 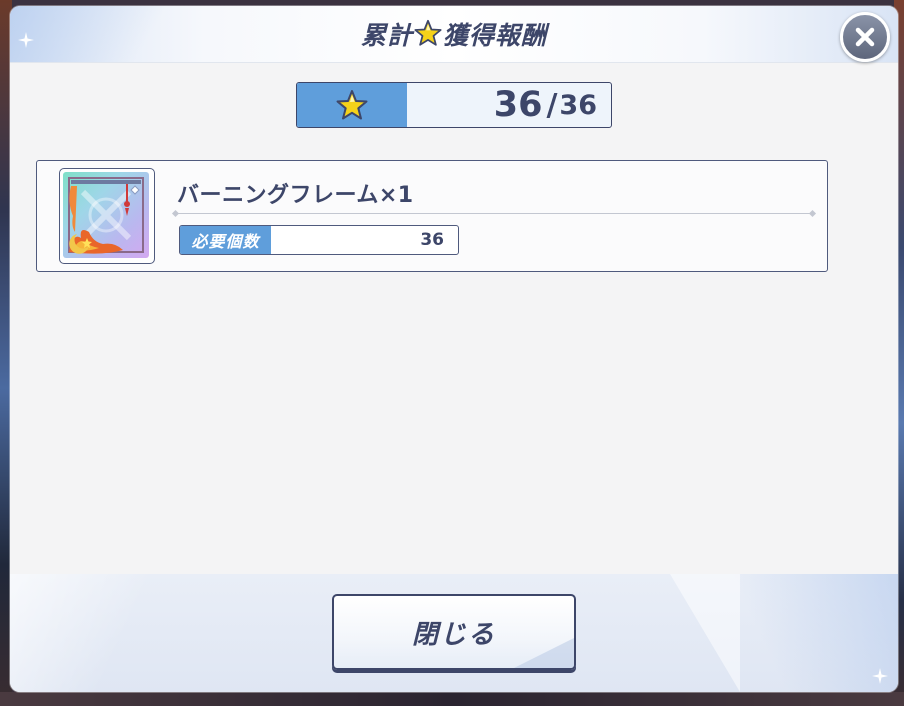 What do you see at coordinates (319, 240) in the screenshot?
I see `requirement-bar: 必要個数 36` at bounding box center [319, 240].